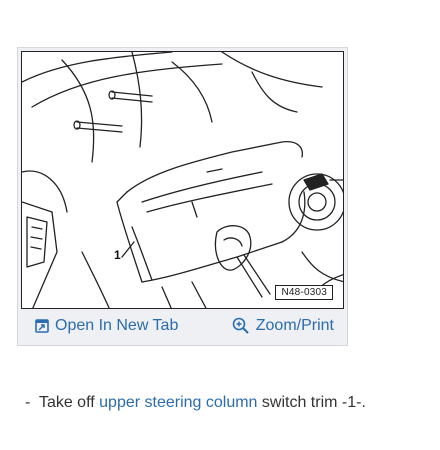 The height and width of the screenshot is (450, 440). I want to click on open-new-tab-label: Open In New Tab, so click(117, 325).